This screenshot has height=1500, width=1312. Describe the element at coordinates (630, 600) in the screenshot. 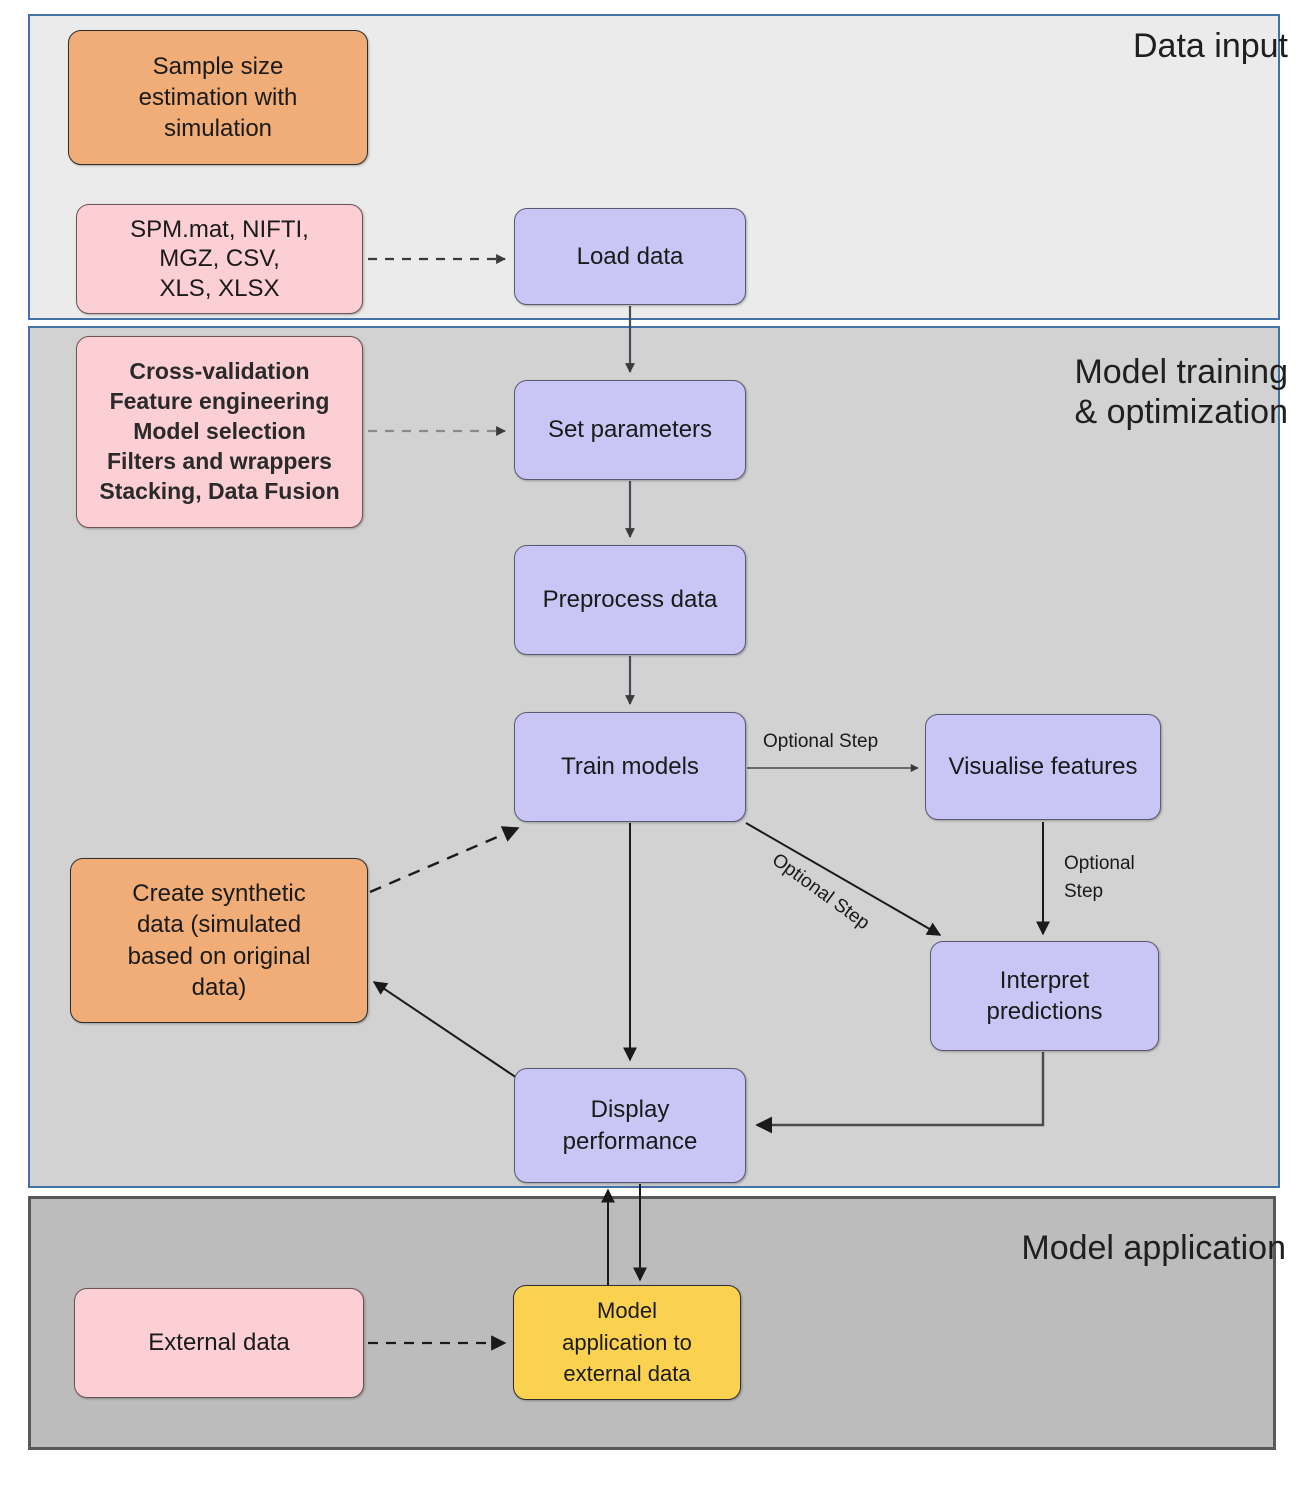

I see `node-preprocess-data: Preprocess data` at that location.